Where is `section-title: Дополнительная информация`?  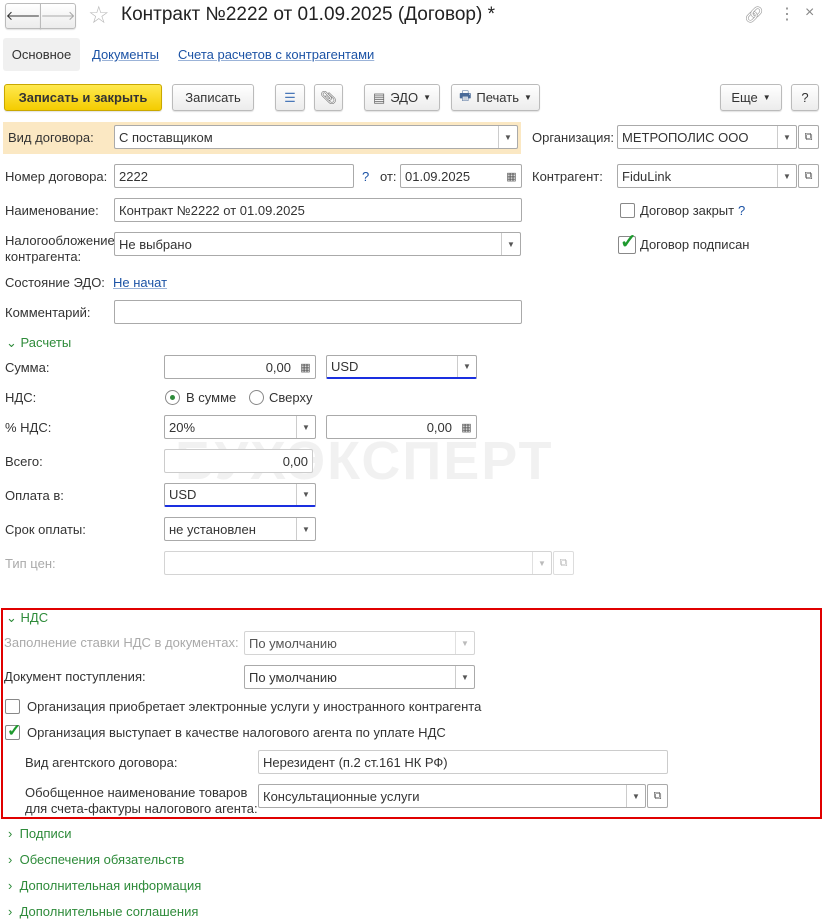 section-title: Дополнительная информация is located at coordinates (110, 885).